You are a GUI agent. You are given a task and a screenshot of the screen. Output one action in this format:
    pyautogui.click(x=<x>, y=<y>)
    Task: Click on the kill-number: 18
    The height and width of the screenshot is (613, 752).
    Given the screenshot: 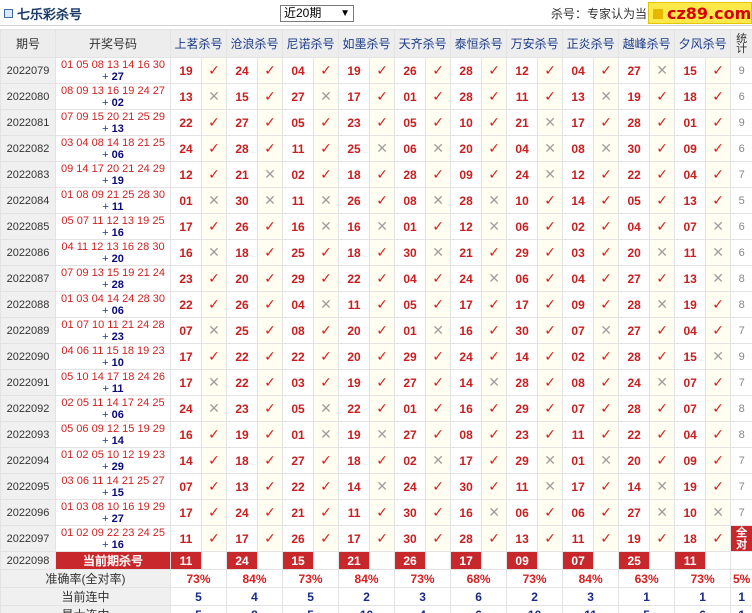 What is the action you would take?
    pyautogui.click(x=354, y=460)
    